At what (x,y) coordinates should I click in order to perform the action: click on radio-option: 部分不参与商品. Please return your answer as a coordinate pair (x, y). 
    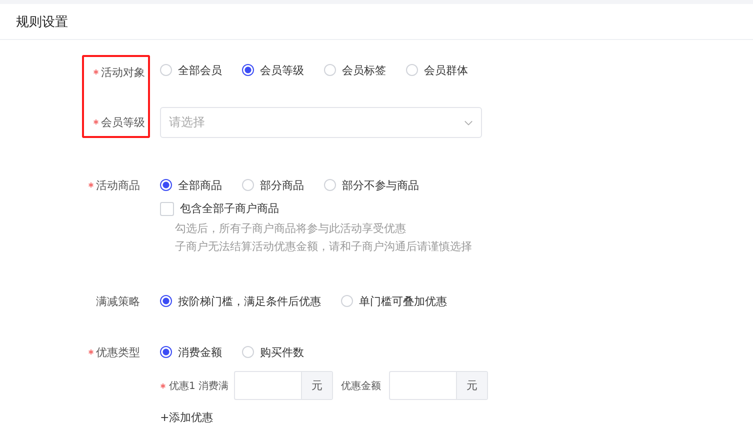
    Looking at the image, I should click on (371, 185).